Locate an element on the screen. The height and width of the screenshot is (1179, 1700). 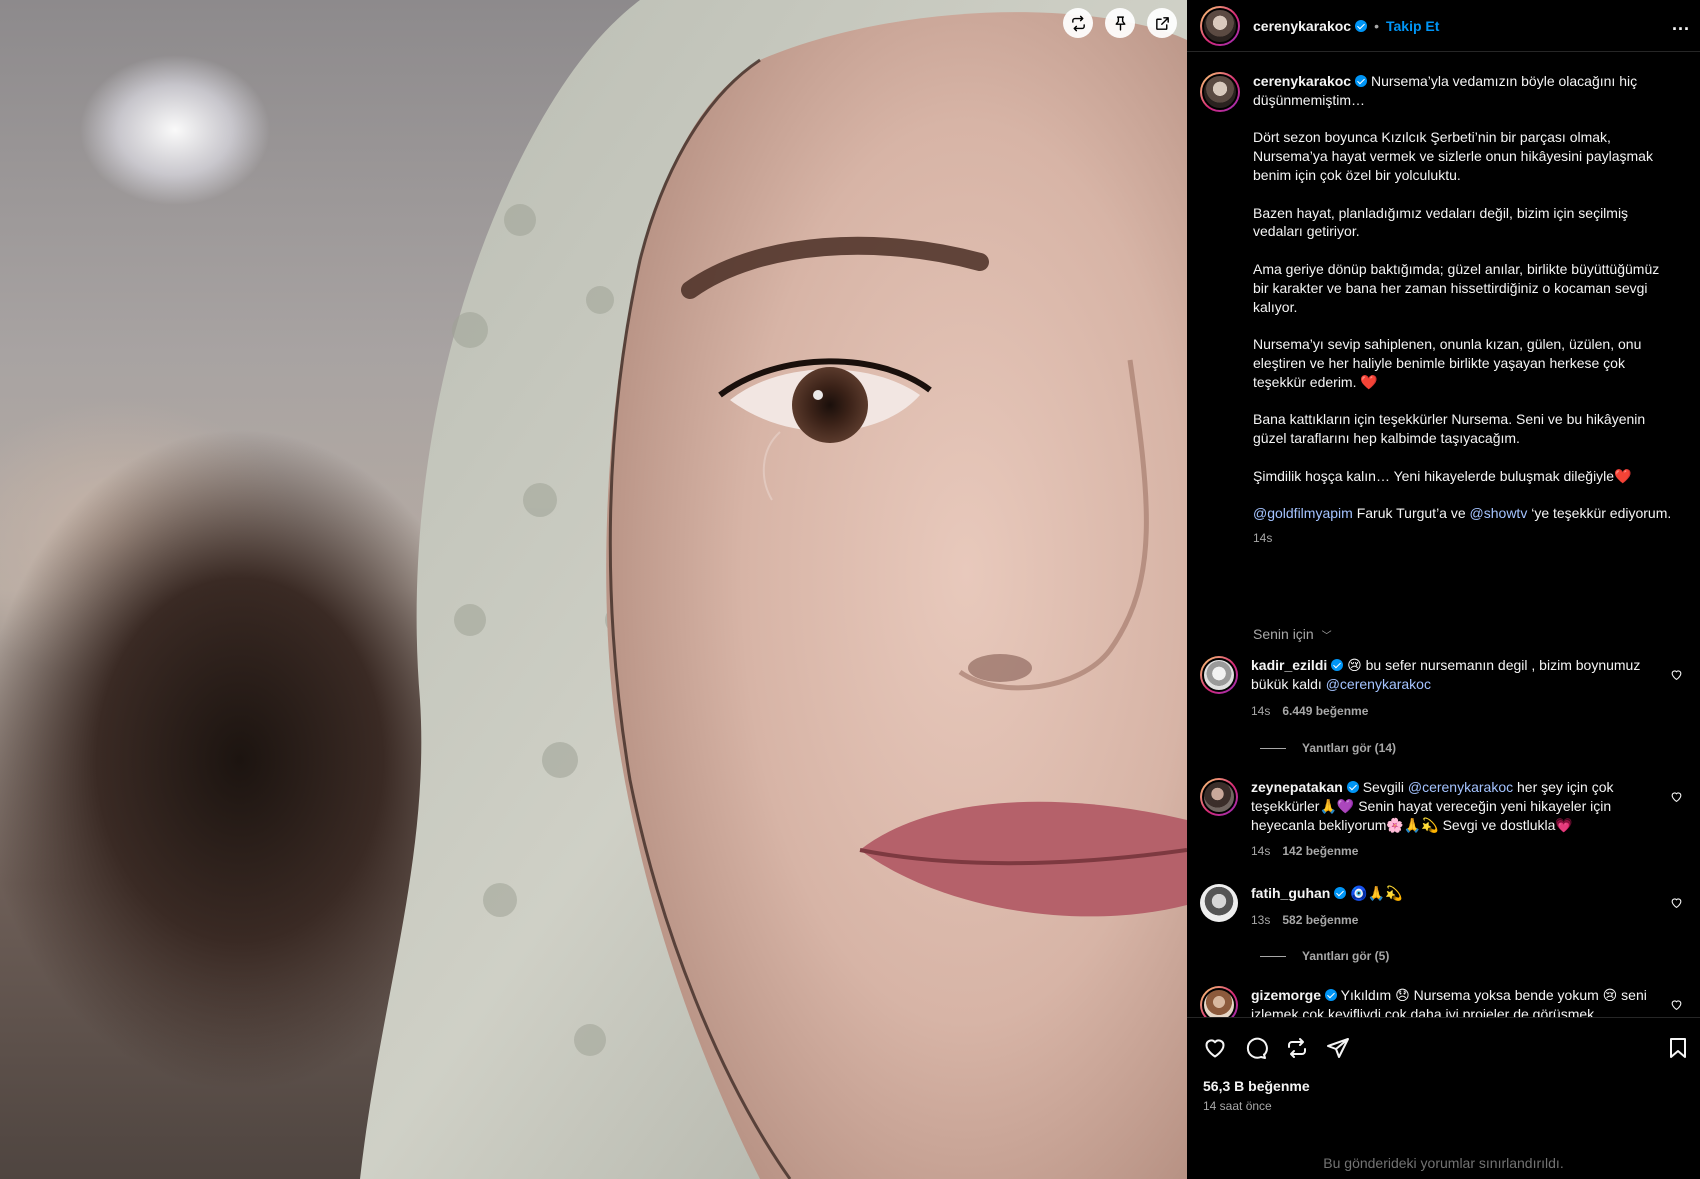
action-icons is located at coordinates (1276, 1048).